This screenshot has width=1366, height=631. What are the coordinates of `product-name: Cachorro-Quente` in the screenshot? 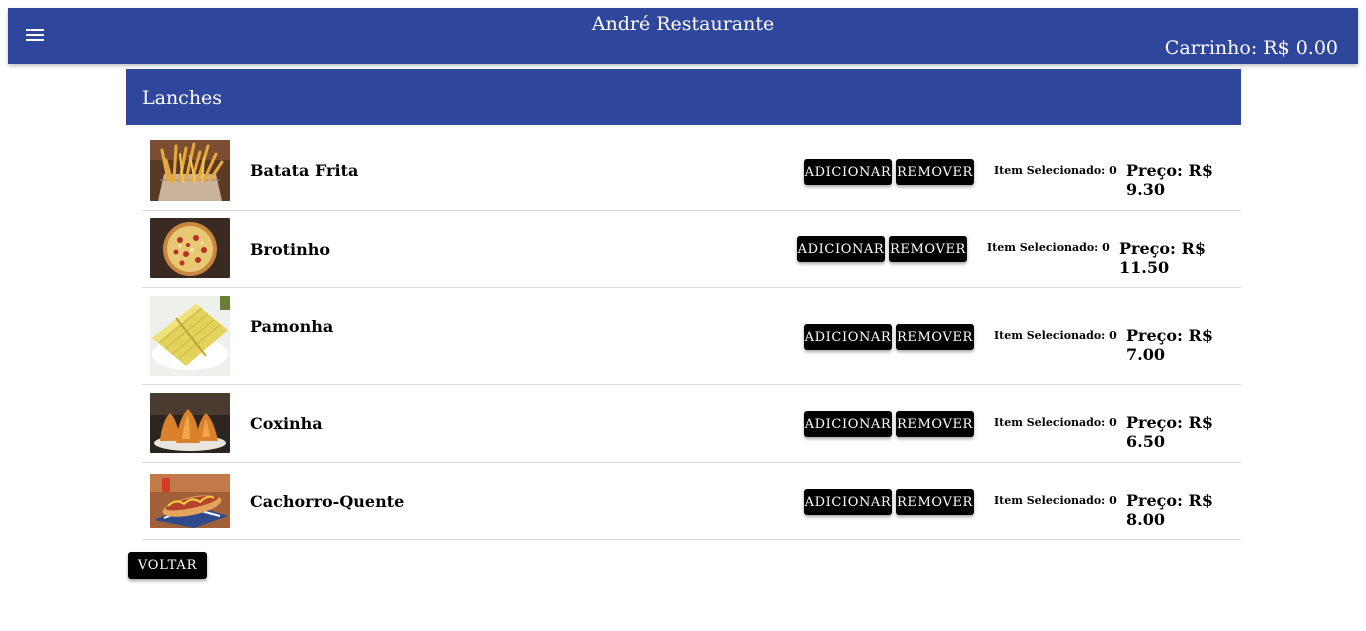 It's located at (327, 501).